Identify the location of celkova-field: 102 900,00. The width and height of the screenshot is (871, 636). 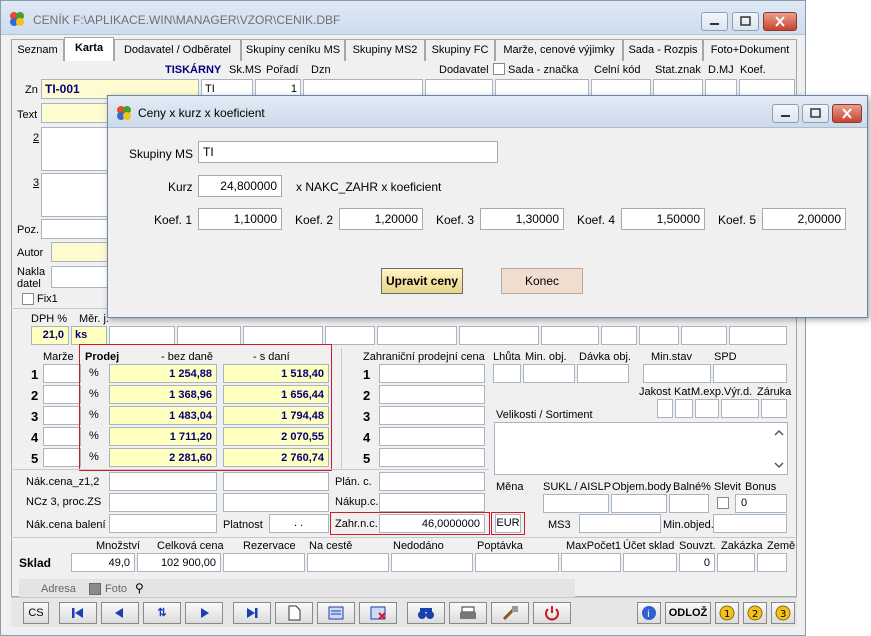
(179, 562).